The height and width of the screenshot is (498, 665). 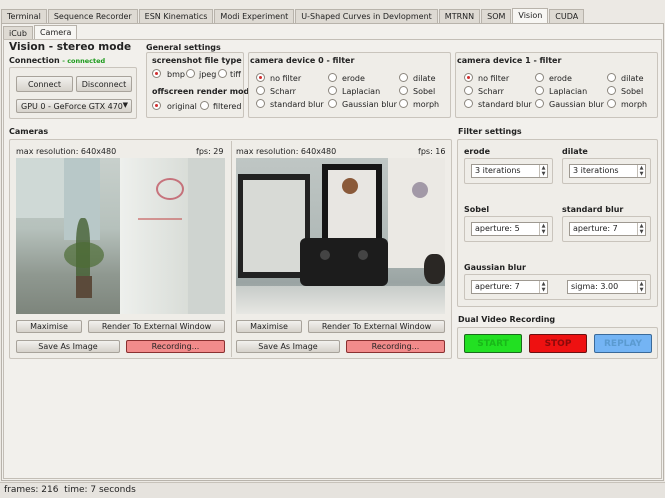 I want to click on gaussian-blur-label: Gaussian blur, so click(x=495, y=267).